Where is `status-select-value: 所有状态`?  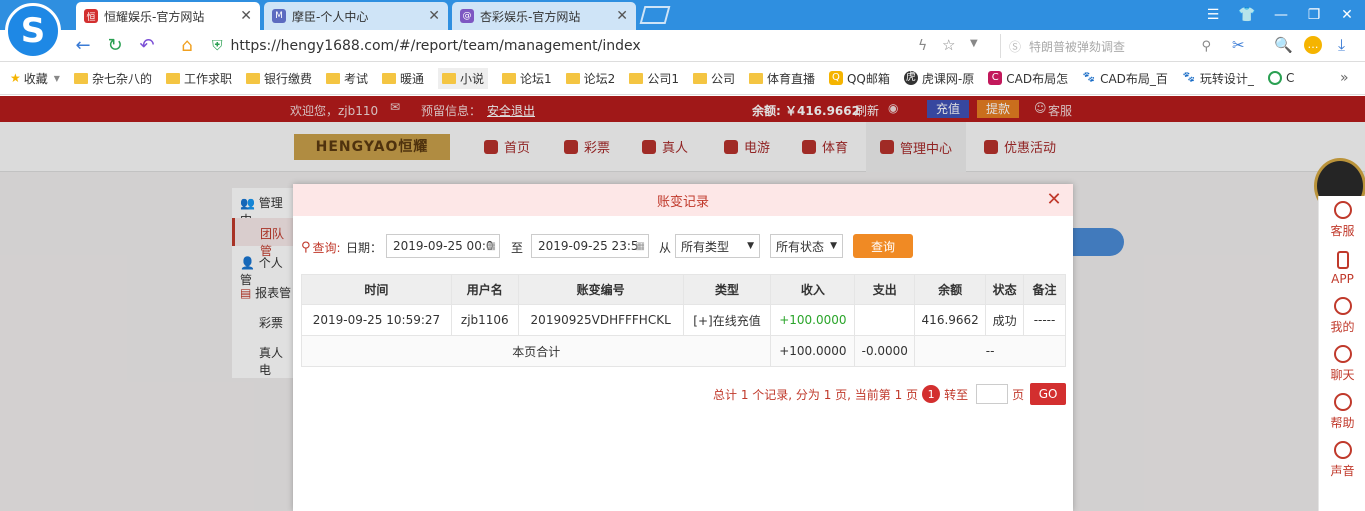
status-select-value: 所有状态 is located at coordinates (800, 246).